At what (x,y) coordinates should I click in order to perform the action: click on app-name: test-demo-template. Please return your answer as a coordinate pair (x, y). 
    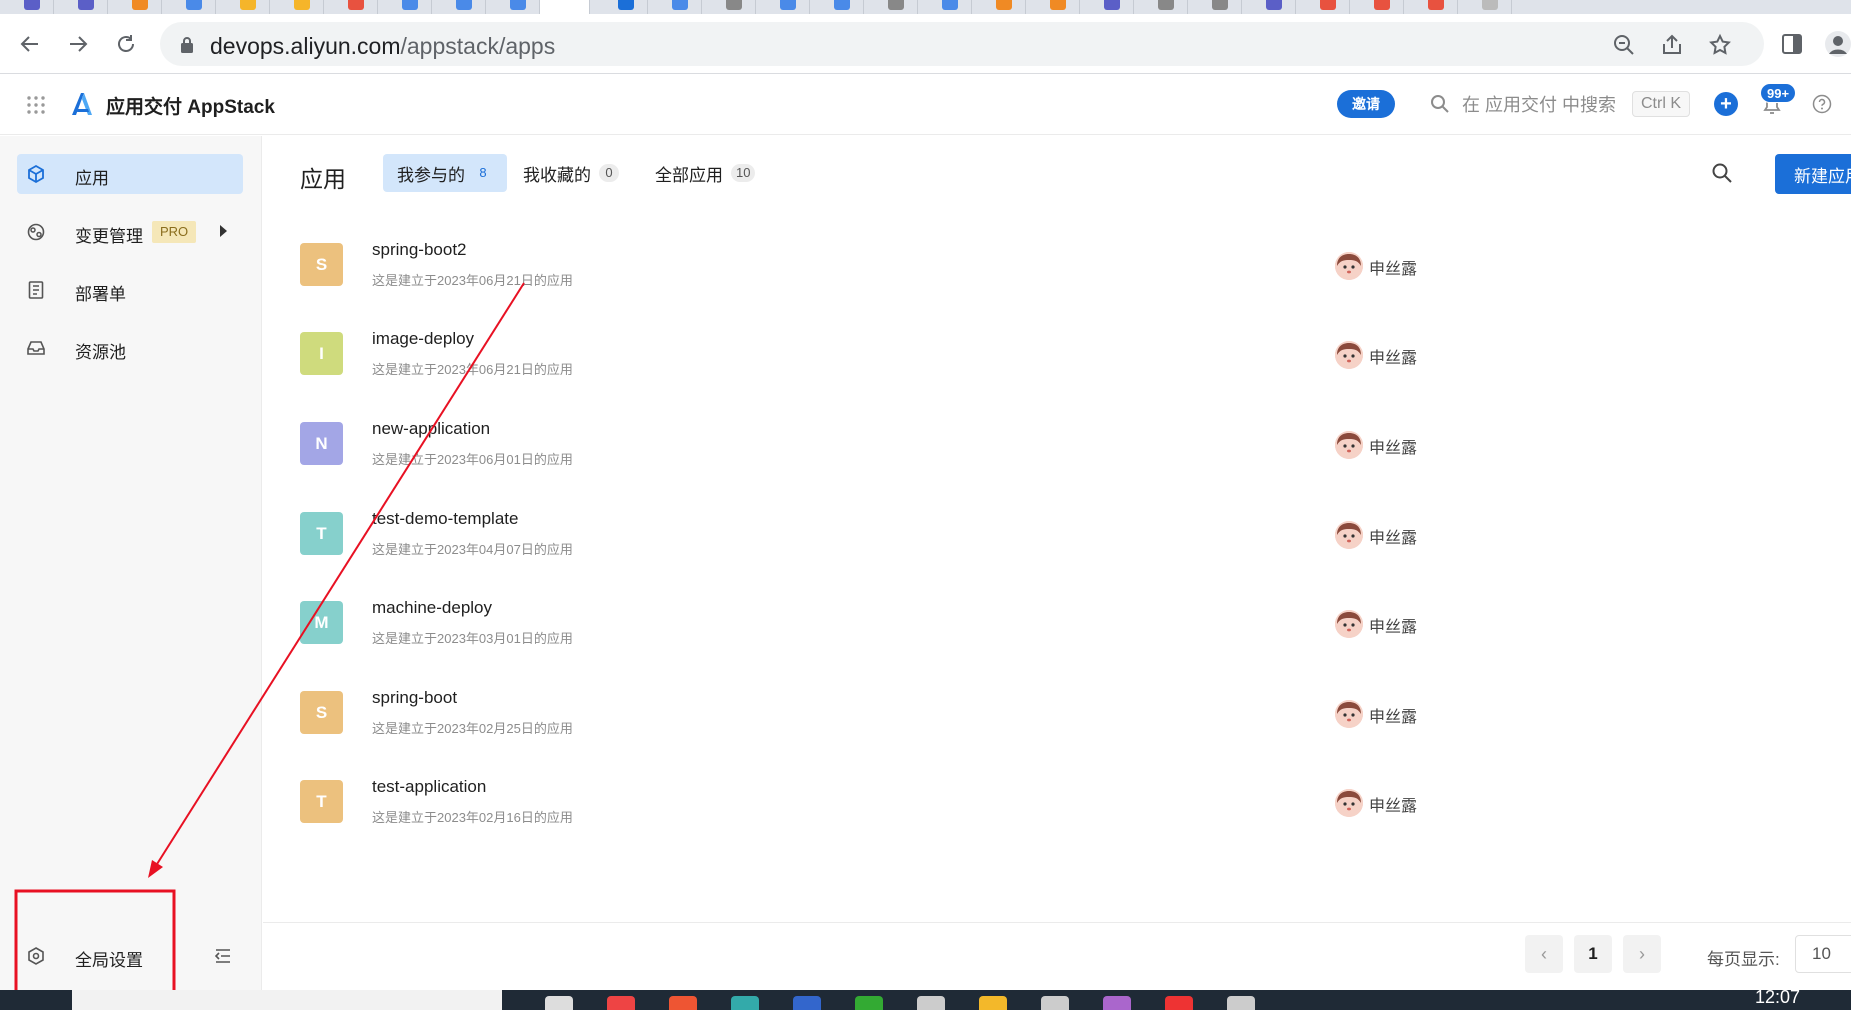
    Looking at the image, I should click on (445, 519).